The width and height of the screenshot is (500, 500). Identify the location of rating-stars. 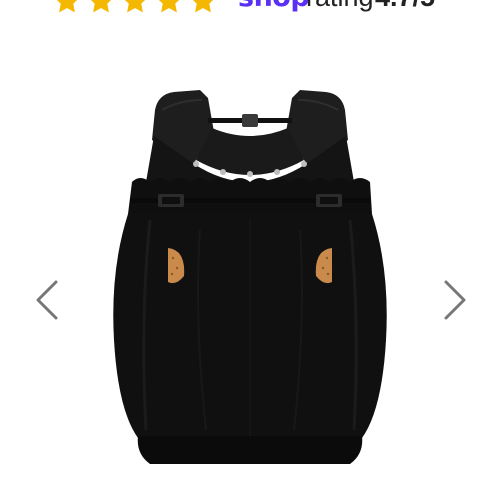
(135, 8).